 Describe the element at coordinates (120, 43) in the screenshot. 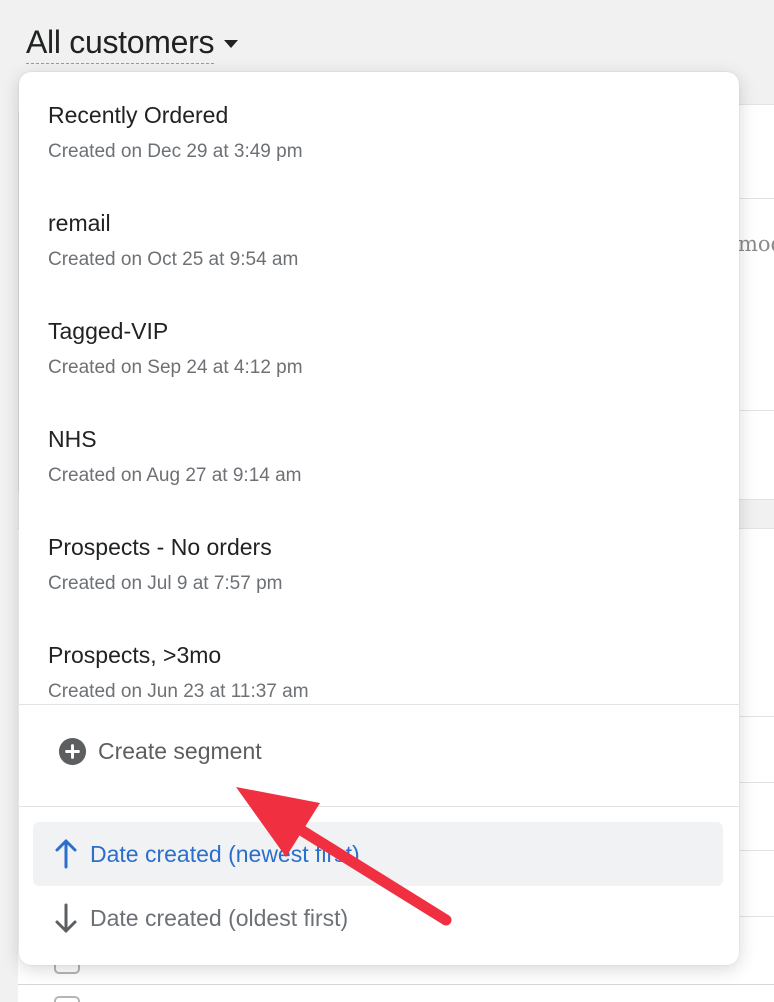

I see `page-title: All customers` at that location.